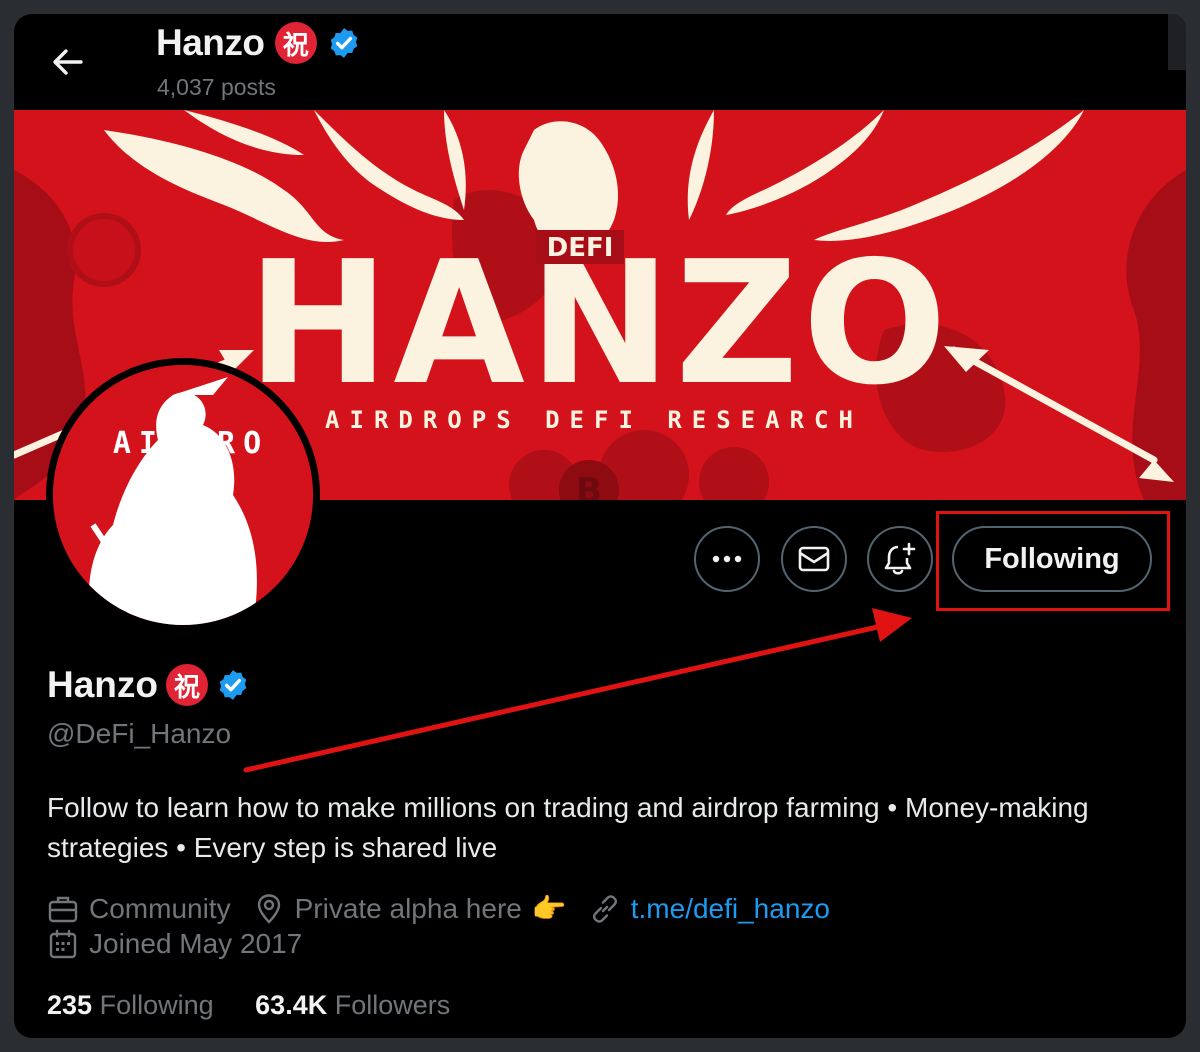  I want to click on svg-text: B, so click(589, 485).